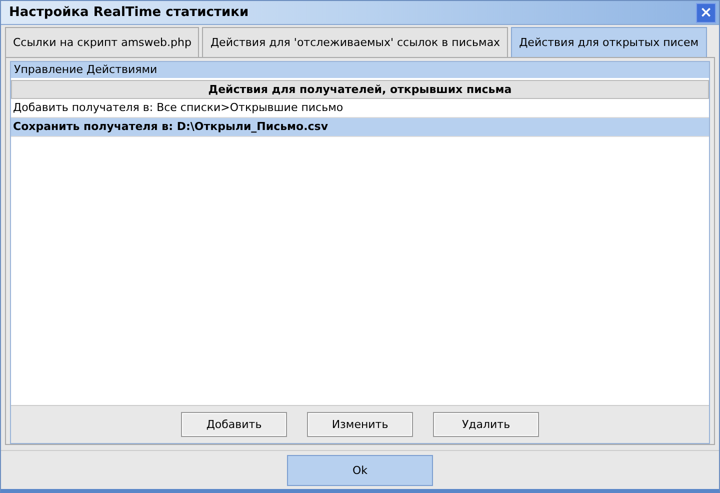 The height and width of the screenshot is (493, 720). I want to click on action-button: Добавить, so click(234, 424).